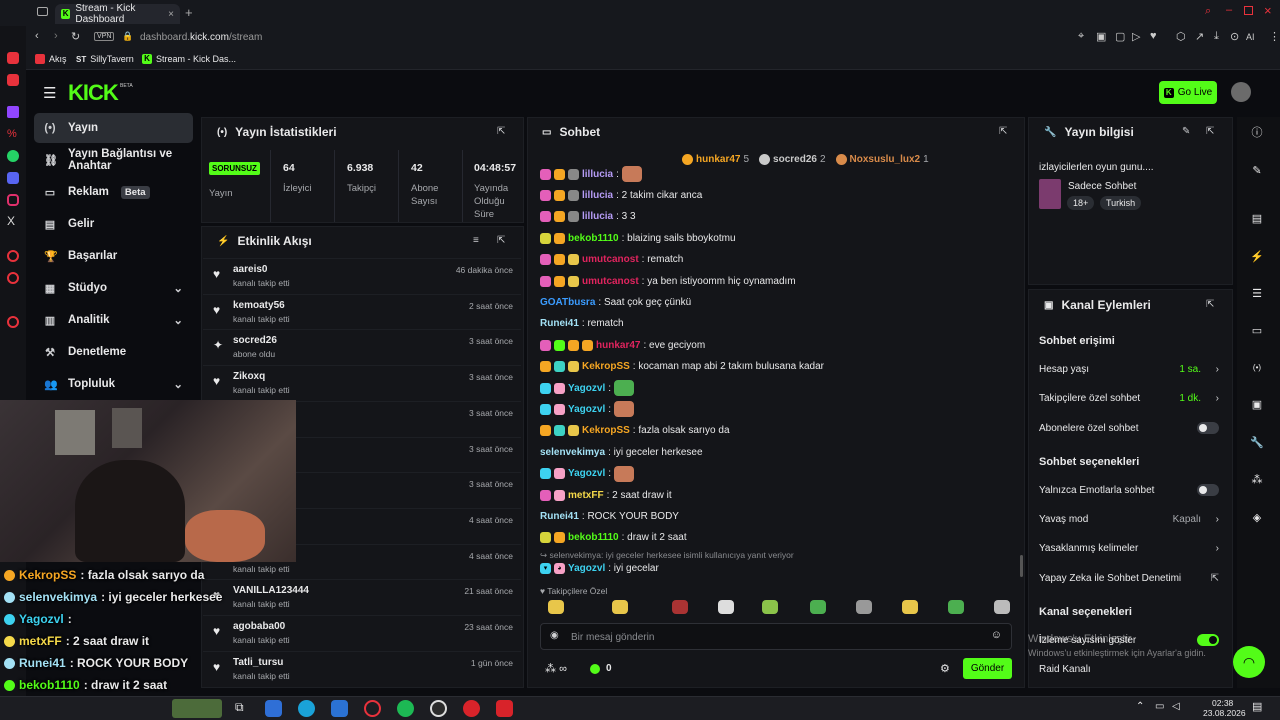 This screenshot has width=1280, height=720. Describe the element at coordinates (1274, 36) in the screenshot. I see `menu-icon: ⋮` at that location.